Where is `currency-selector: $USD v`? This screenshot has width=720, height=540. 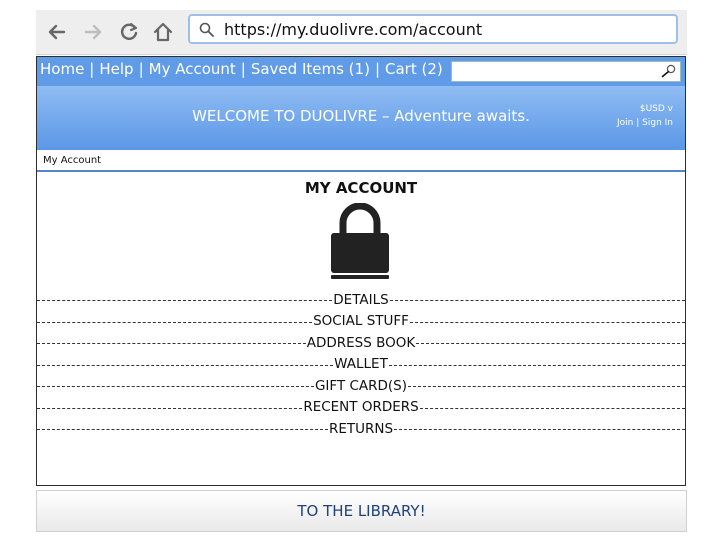 currency-selector: $USD v is located at coordinates (656, 109).